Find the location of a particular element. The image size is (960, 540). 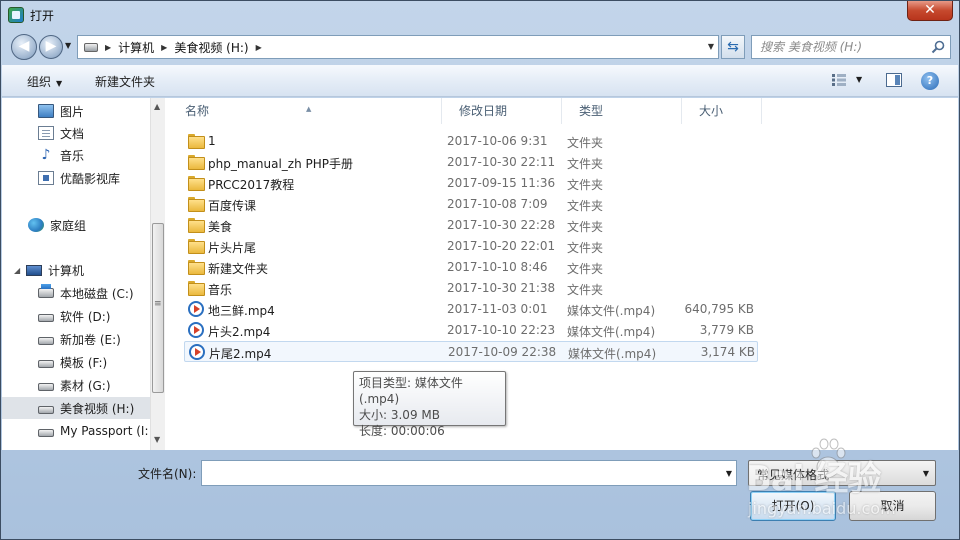

filename-input is located at coordinates (457, 473).